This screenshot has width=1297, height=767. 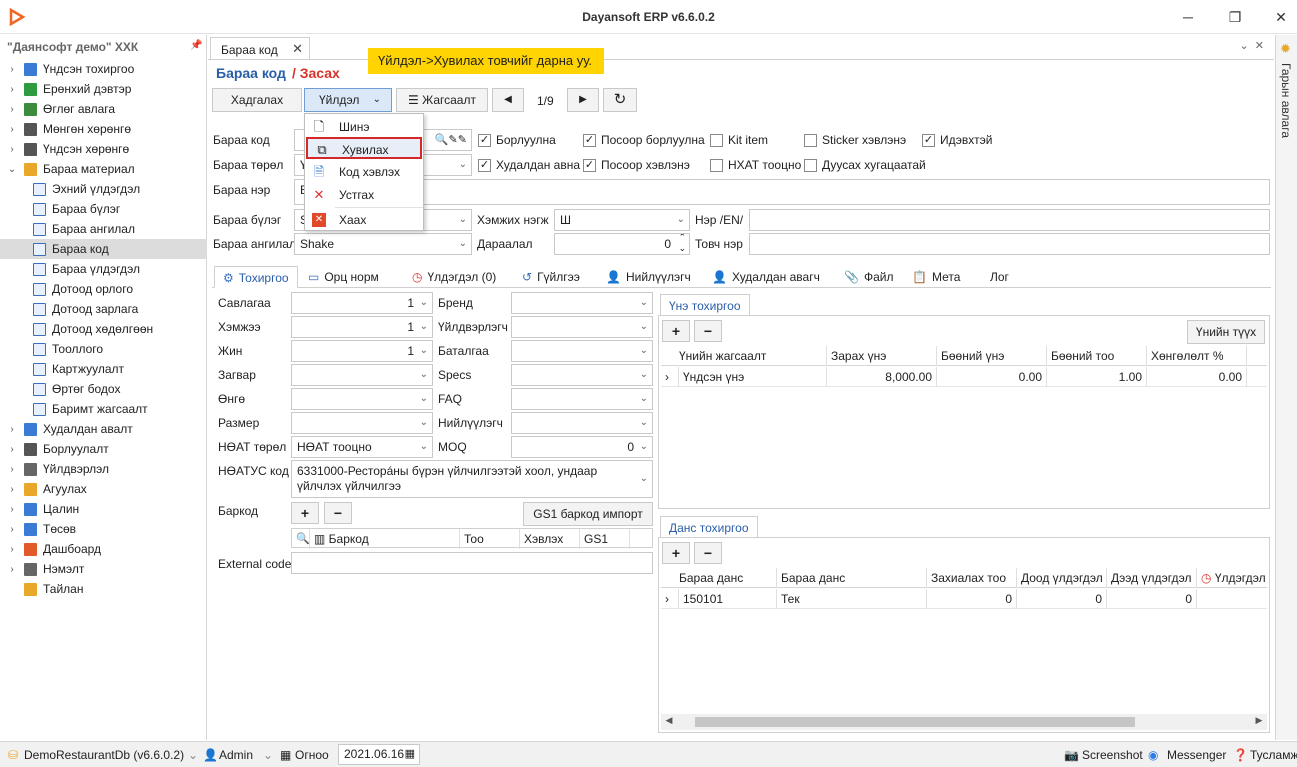 I want to click on menu-item-new: 🗋 Шинэ, so click(x=364, y=127).